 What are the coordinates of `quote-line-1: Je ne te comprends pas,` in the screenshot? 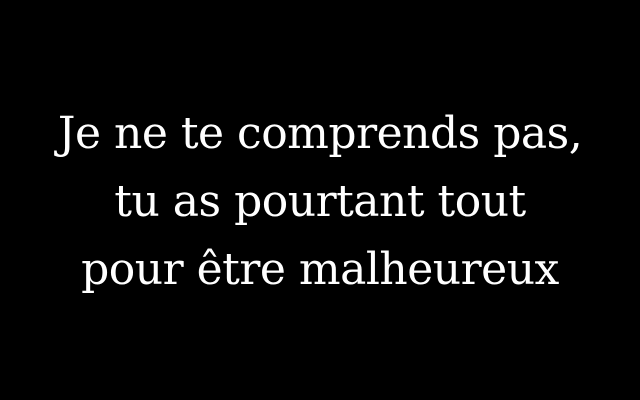 It's located at (320, 133).